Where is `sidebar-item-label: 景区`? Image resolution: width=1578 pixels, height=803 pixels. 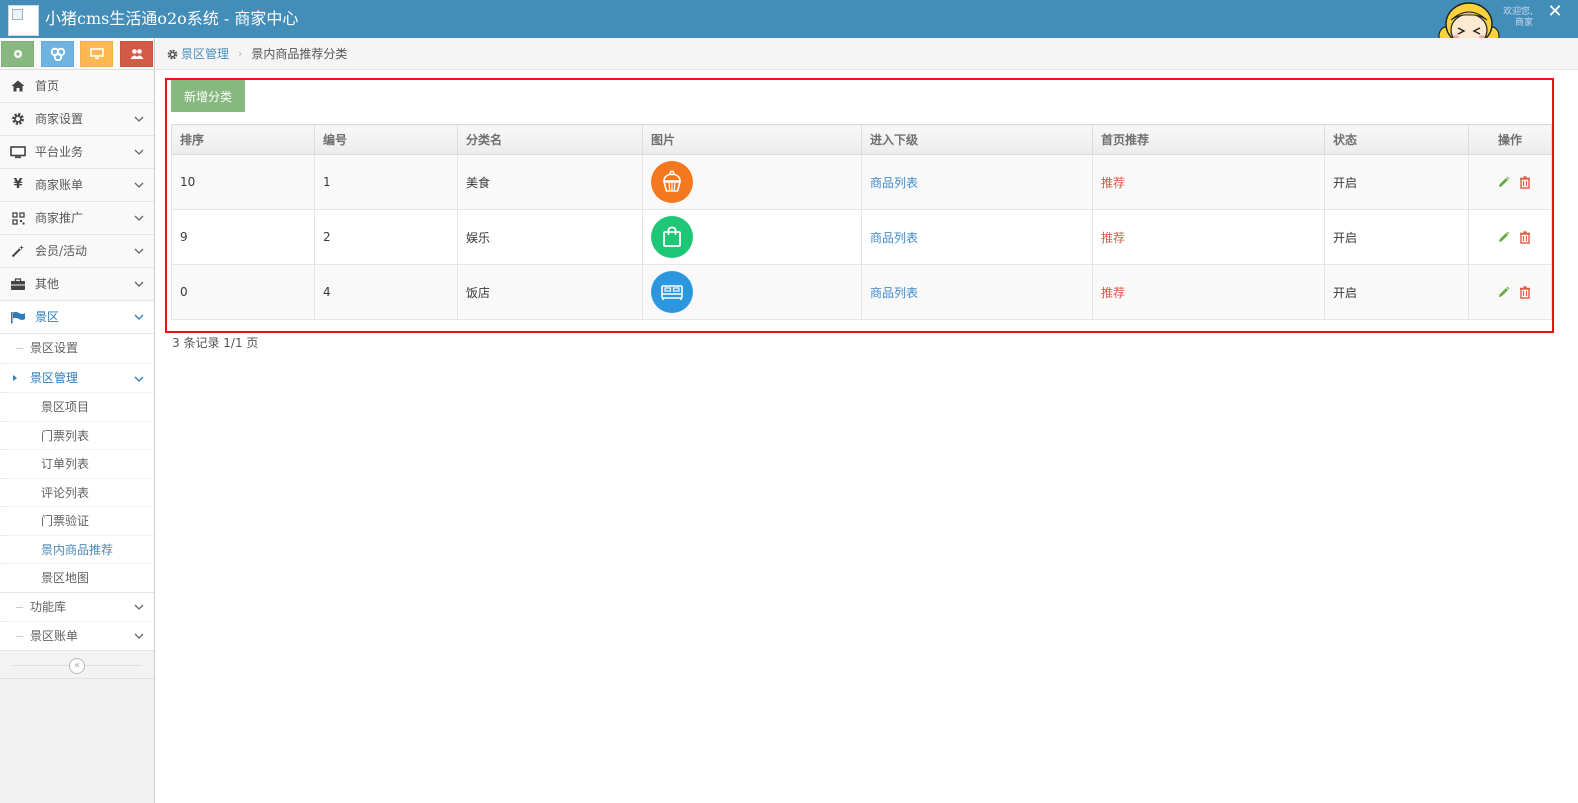 sidebar-item-label: 景区 is located at coordinates (47, 317).